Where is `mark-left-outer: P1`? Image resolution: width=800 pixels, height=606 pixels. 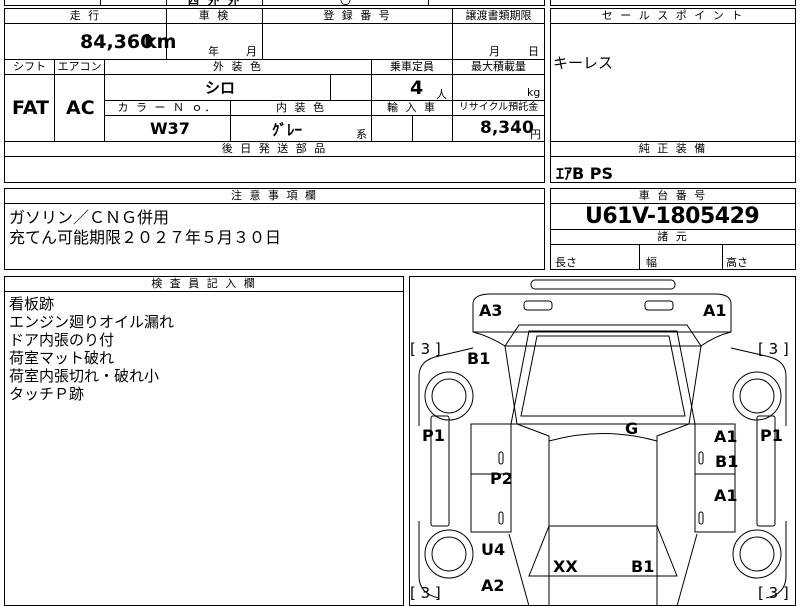 mark-left-outer: P1 is located at coordinates (433, 435).